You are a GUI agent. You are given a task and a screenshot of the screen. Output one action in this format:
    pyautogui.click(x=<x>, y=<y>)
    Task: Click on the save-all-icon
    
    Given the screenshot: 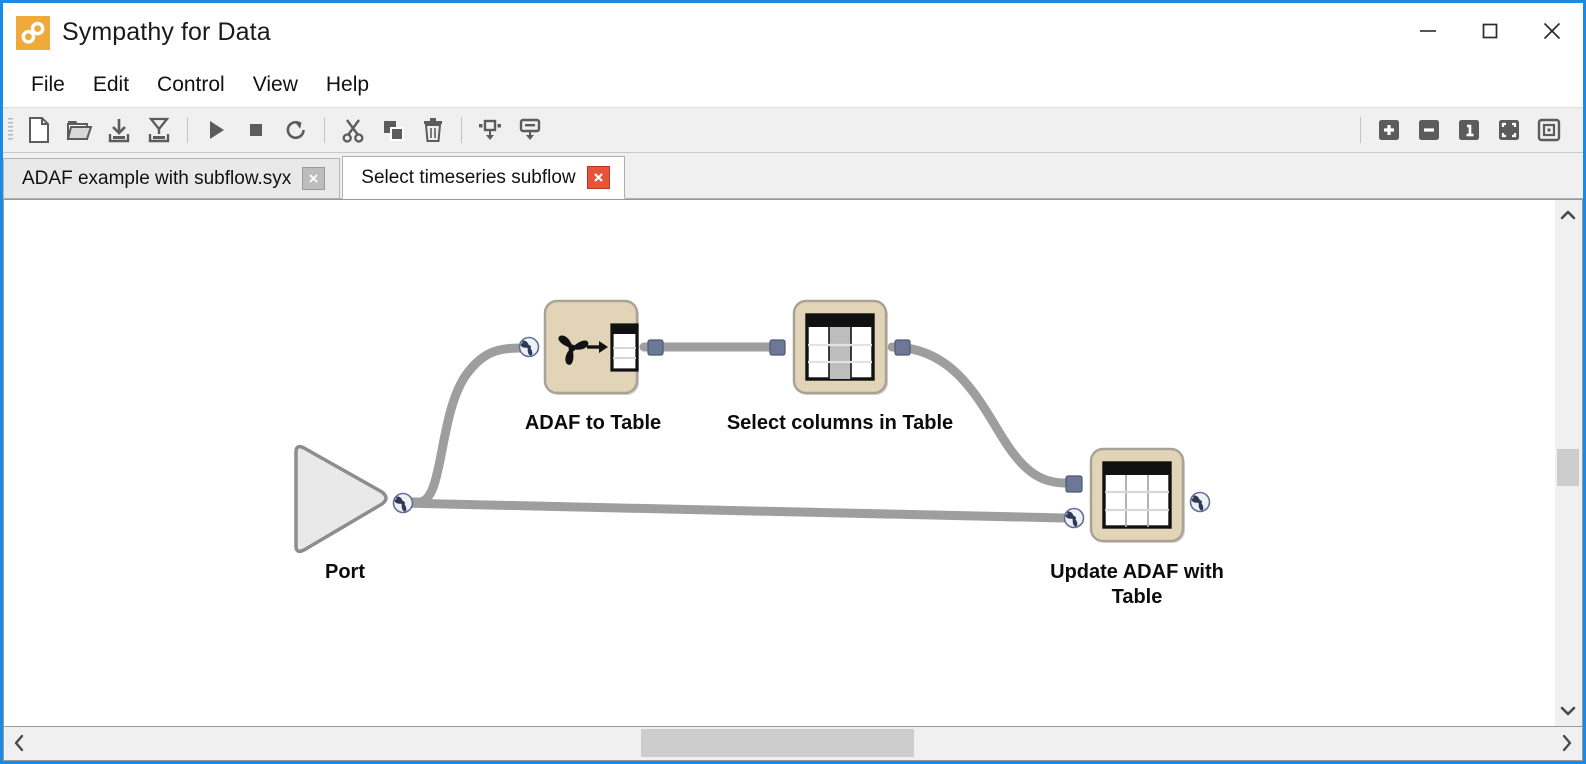 What is the action you would take?
    pyautogui.click(x=159, y=130)
    